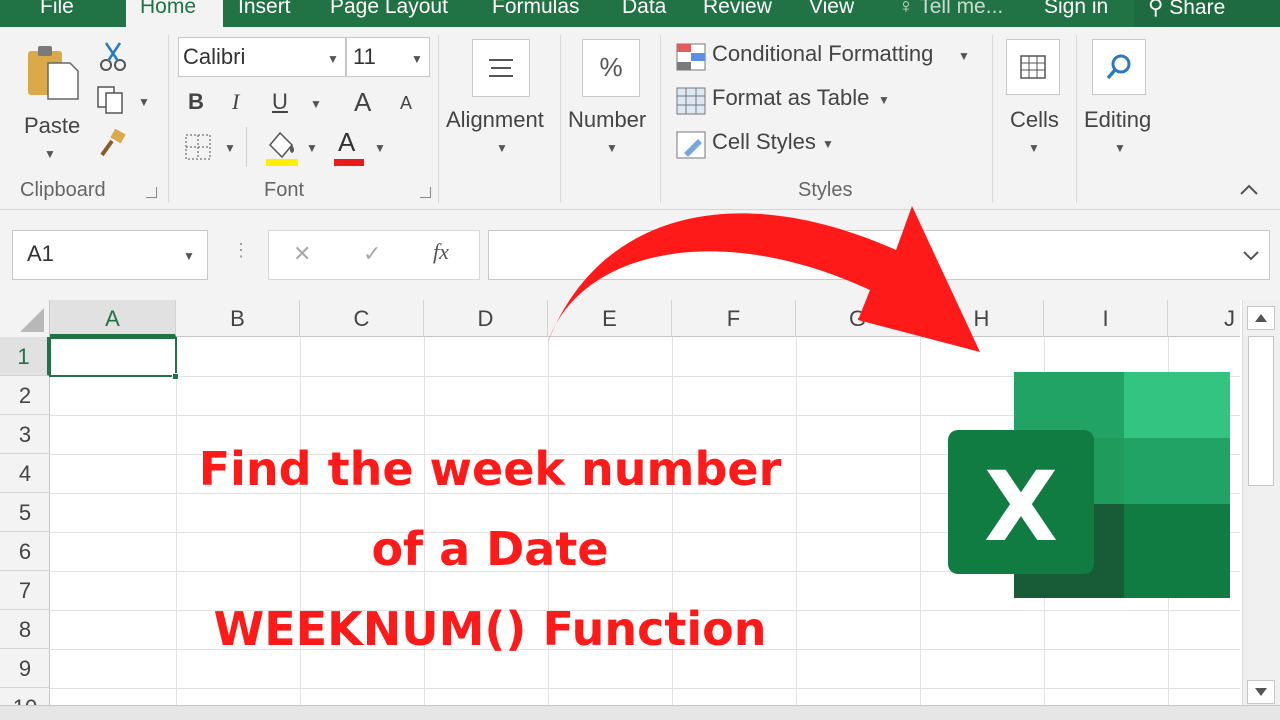 The image size is (1280, 720). What do you see at coordinates (1119, 67) in the screenshot?
I see `search-icon` at bounding box center [1119, 67].